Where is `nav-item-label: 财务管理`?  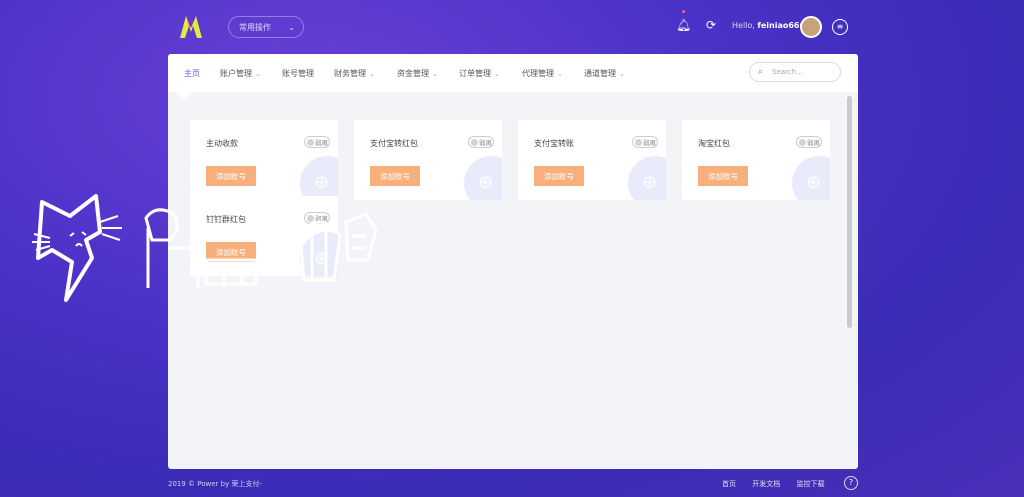
nav-item-label: 财务管理 is located at coordinates (350, 73).